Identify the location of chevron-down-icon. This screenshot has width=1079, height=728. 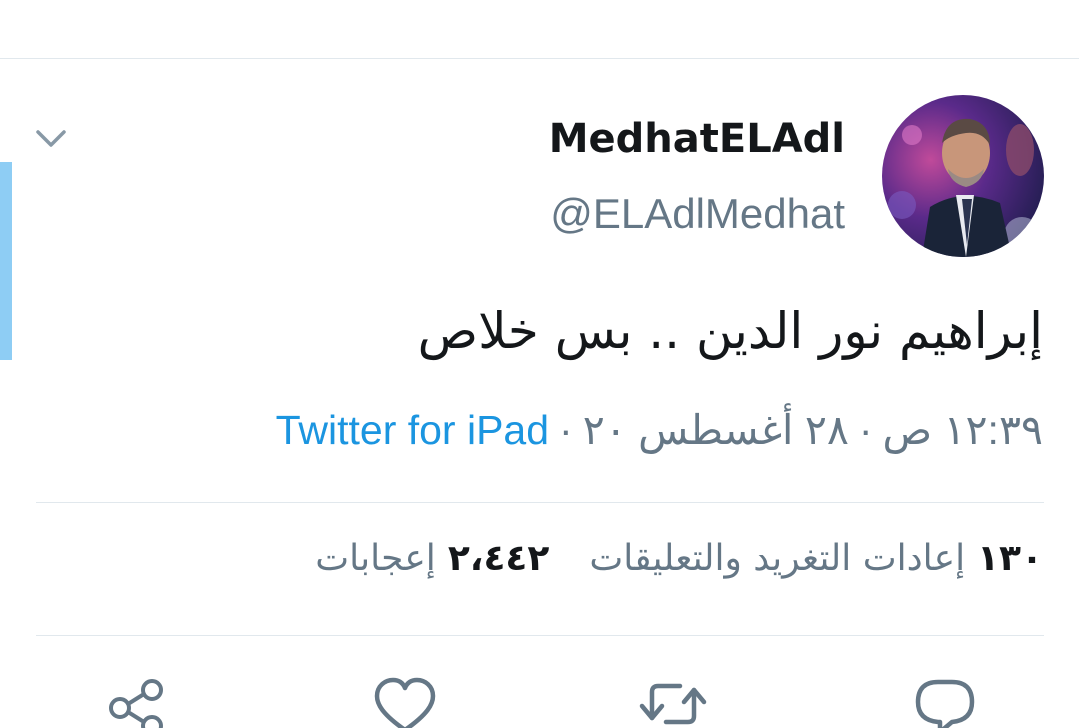
(51, 138).